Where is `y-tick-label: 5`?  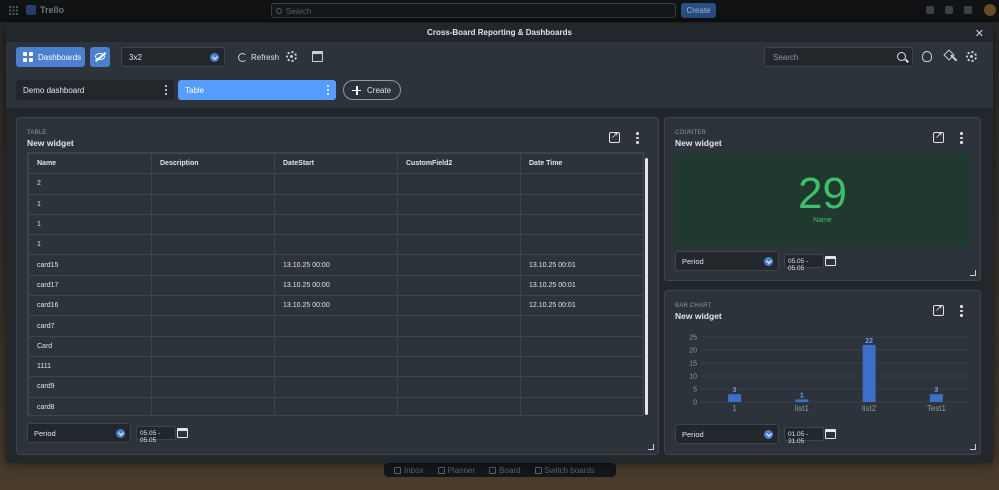
y-tick-label: 5 is located at coordinates (695, 390).